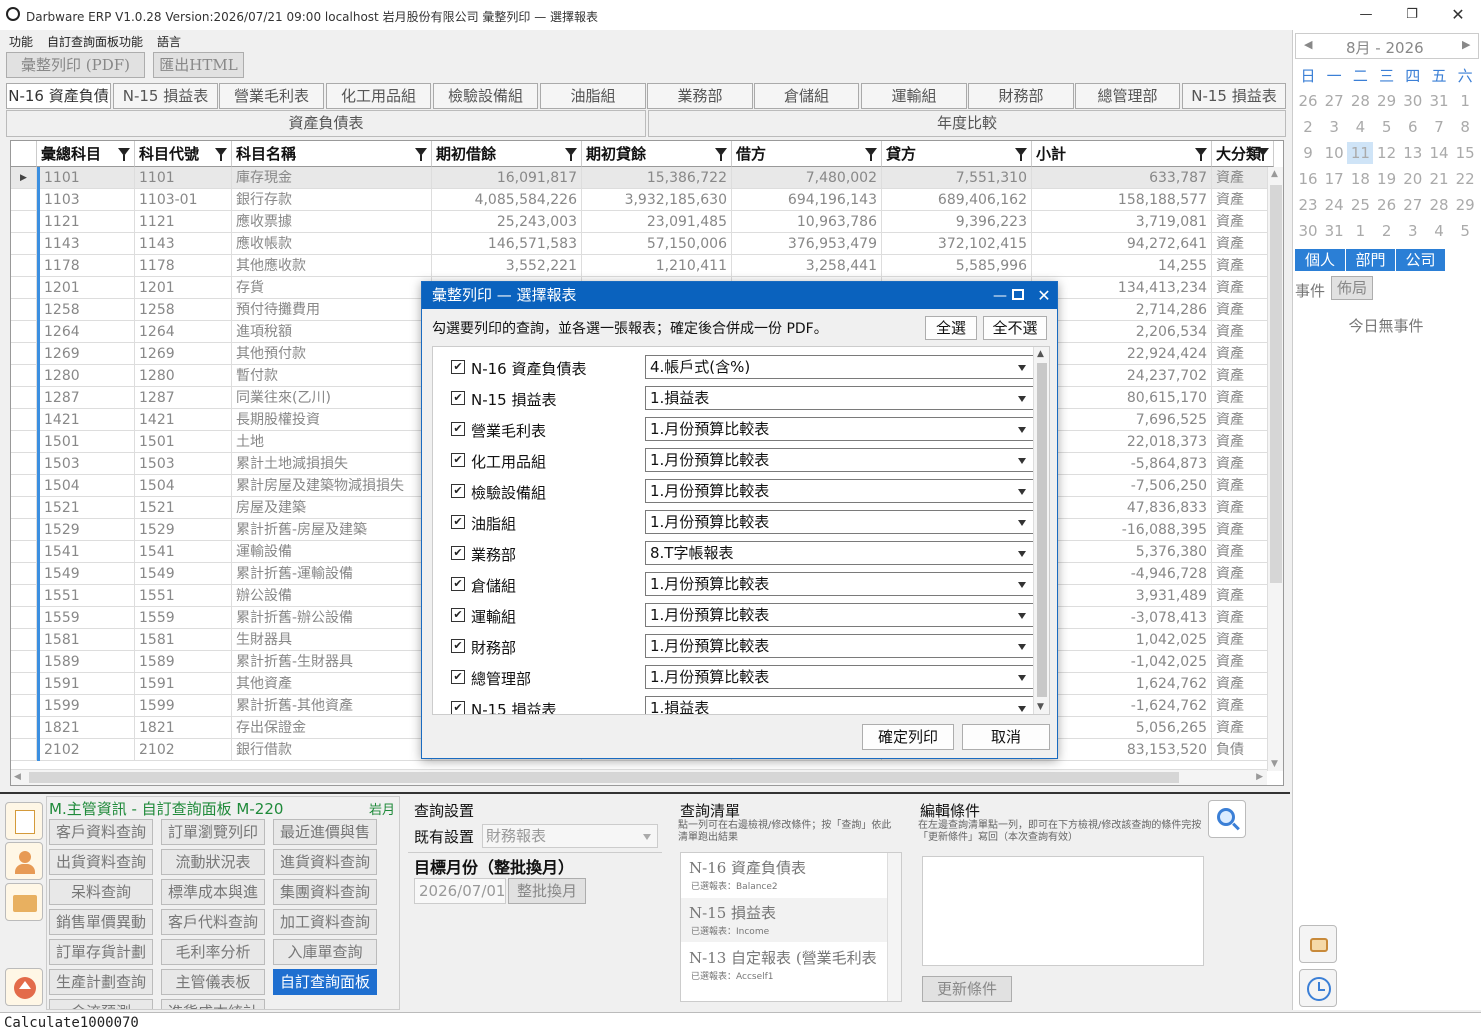 The height and width of the screenshot is (1033, 1481). Describe the element at coordinates (1259, 777) in the screenshot. I see `scroll-right-icon: ▶` at that location.